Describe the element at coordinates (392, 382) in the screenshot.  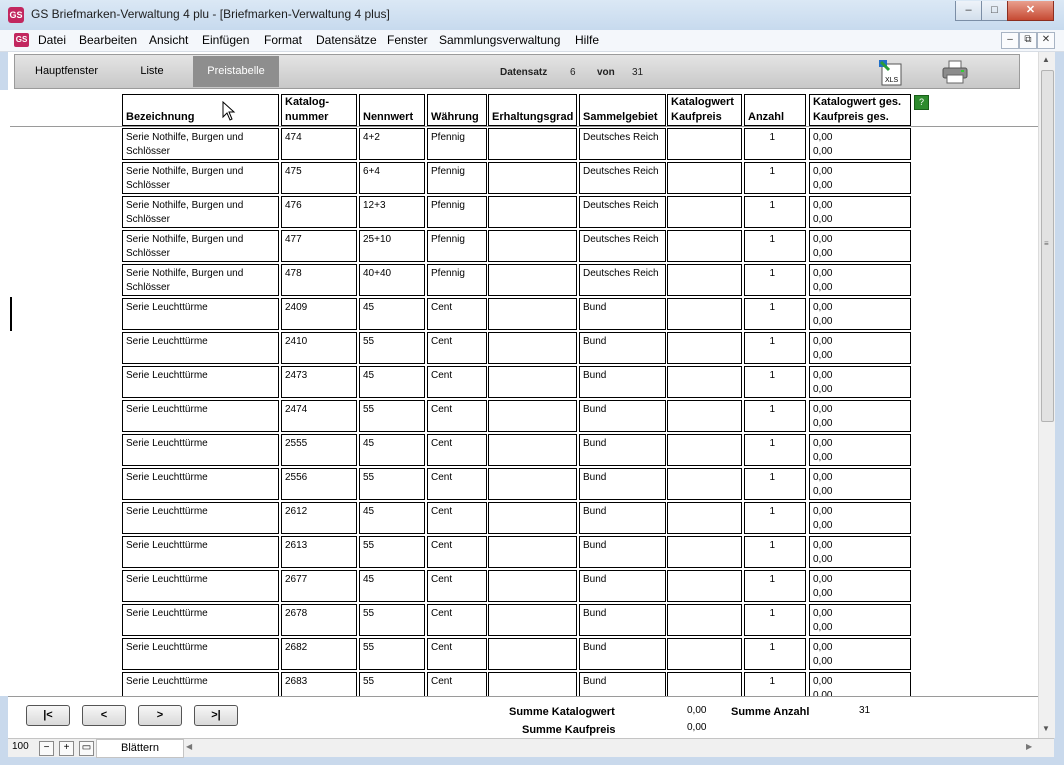
I see `cell-nennwert: 45` at that location.